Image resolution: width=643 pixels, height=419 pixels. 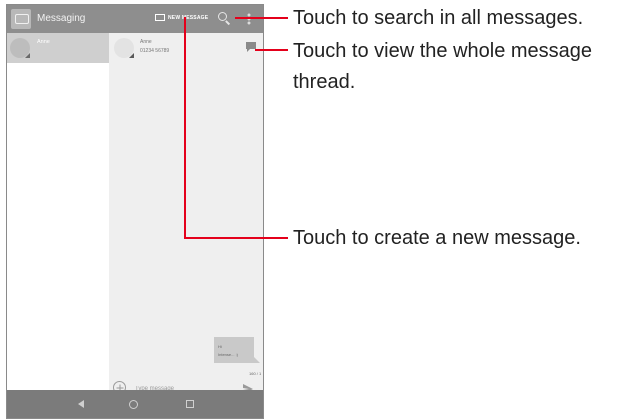 What do you see at coordinates (228, 354) in the screenshot?
I see `message-preview: Intense... :)` at bounding box center [228, 354].